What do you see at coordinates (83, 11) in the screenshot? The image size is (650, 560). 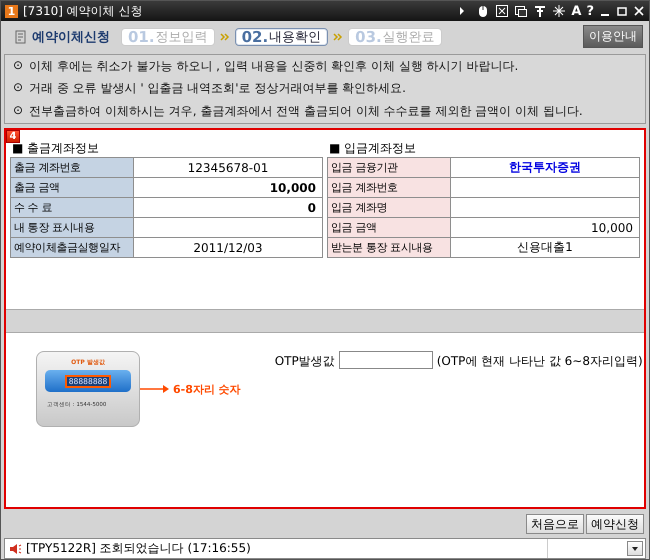 I see `window-title: [7310] 예약이체 신청` at bounding box center [83, 11].